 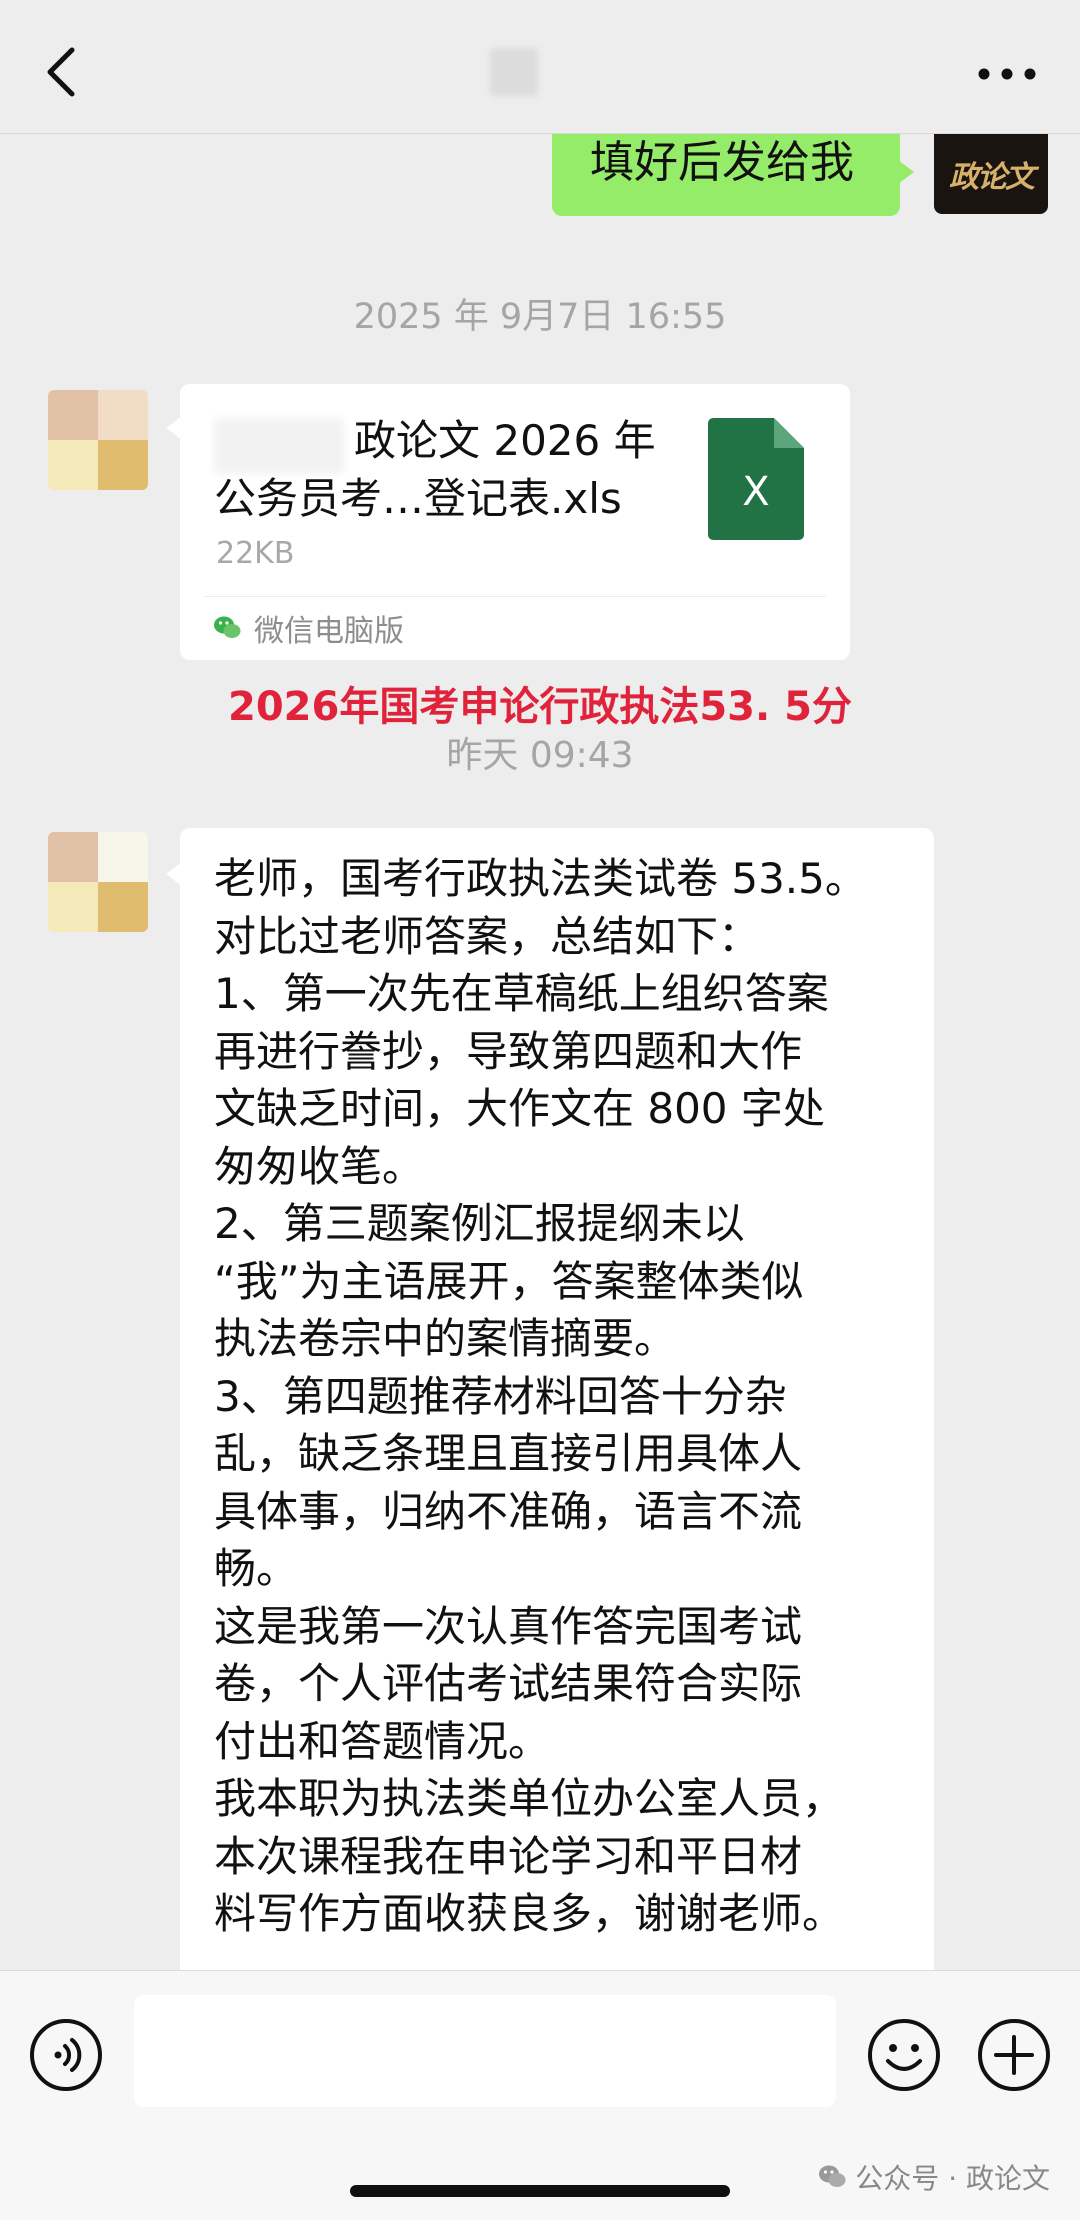 I want to click on excel-file-icon: X, so click(x=756, y=479).